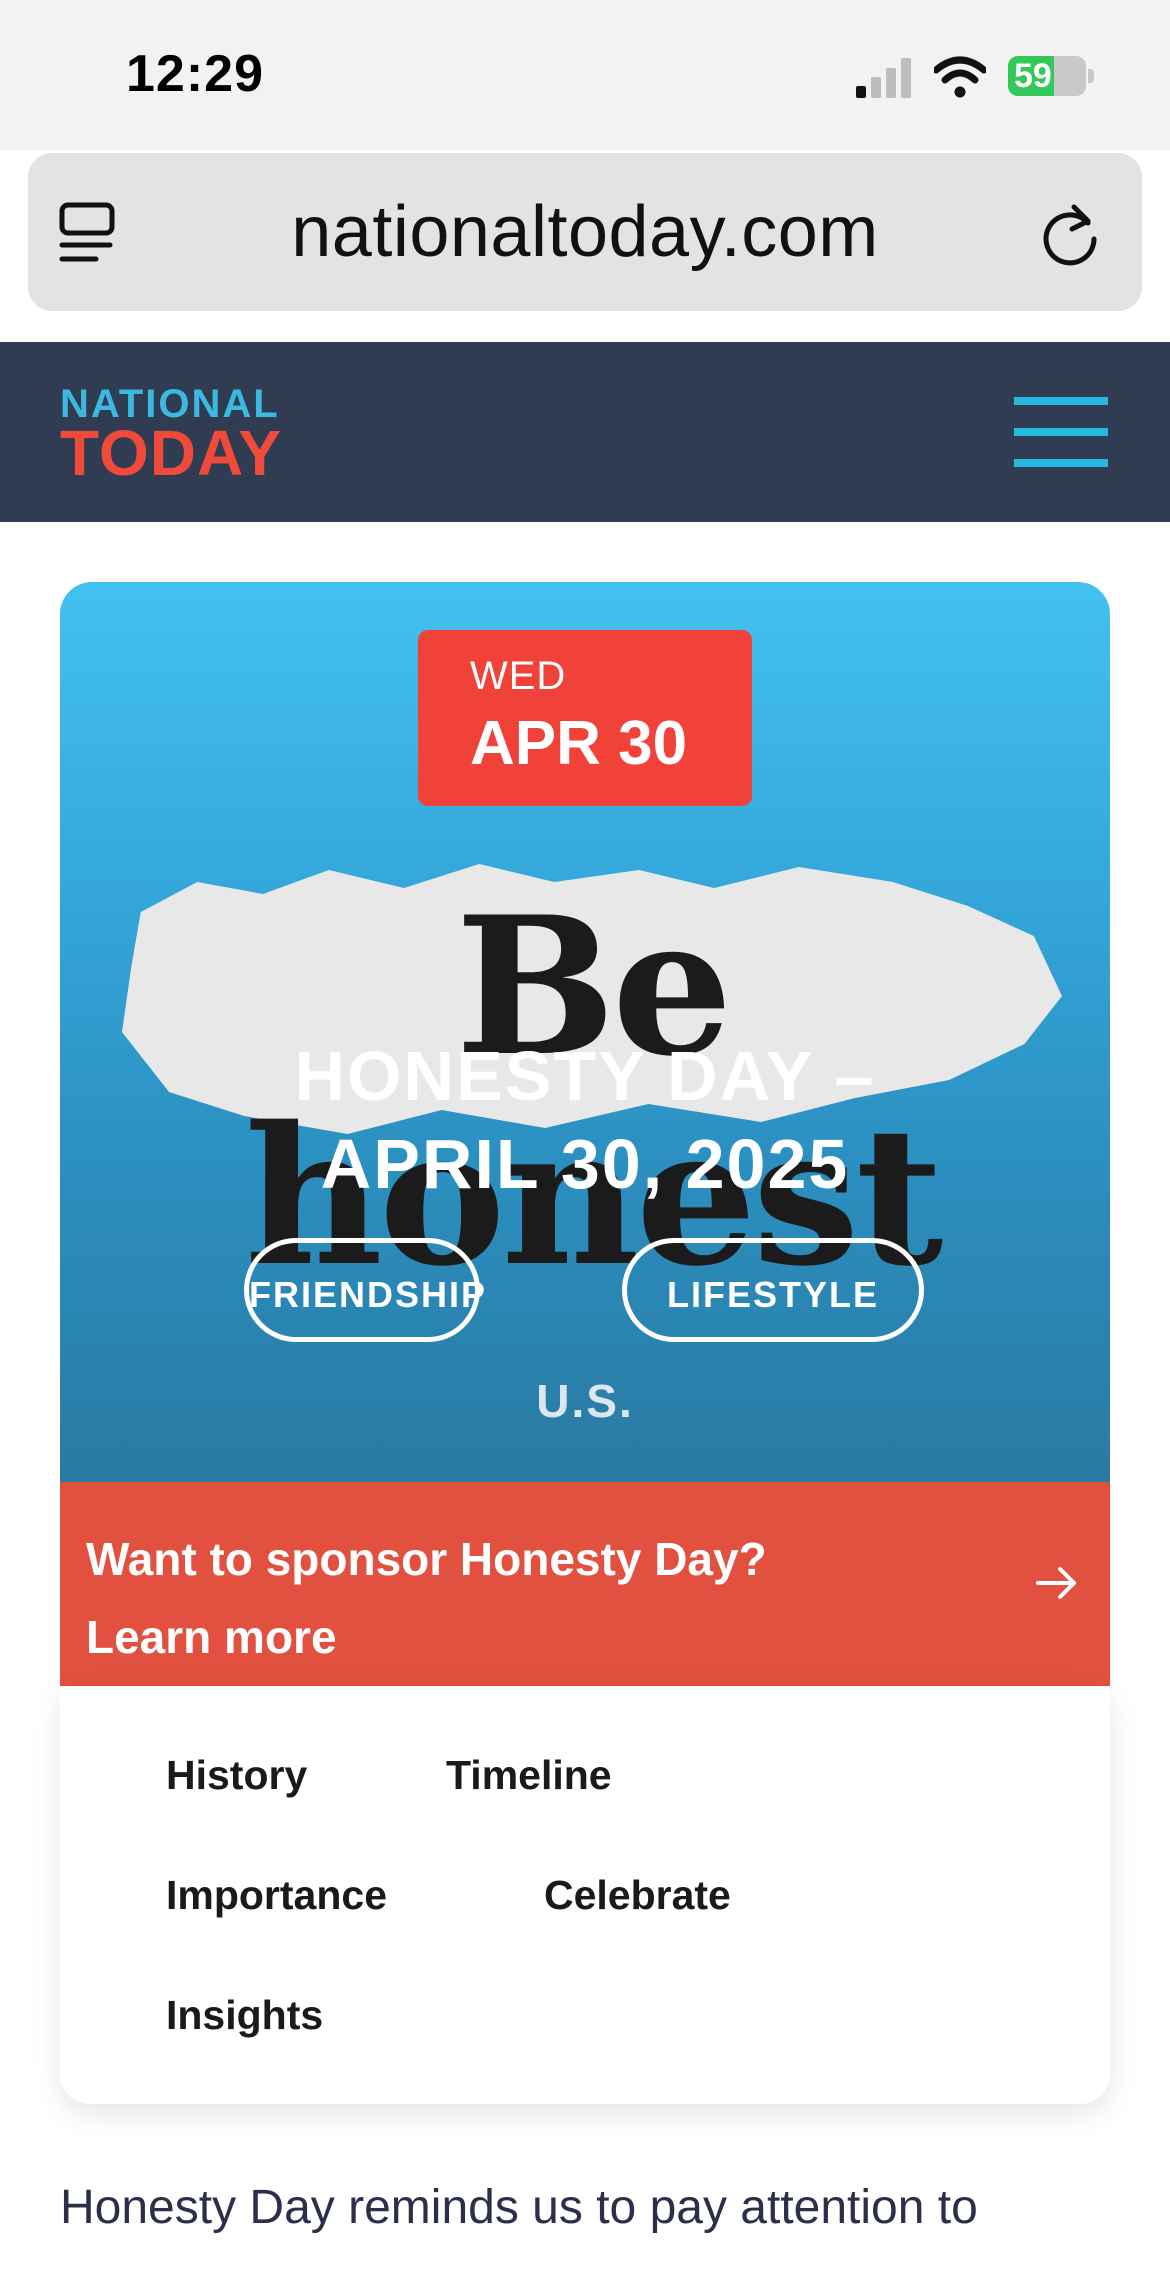 Image resolution: width=1170 pixels, height=2283 pixels. I want to click on toc-link-history: History, so click(236, 1775).